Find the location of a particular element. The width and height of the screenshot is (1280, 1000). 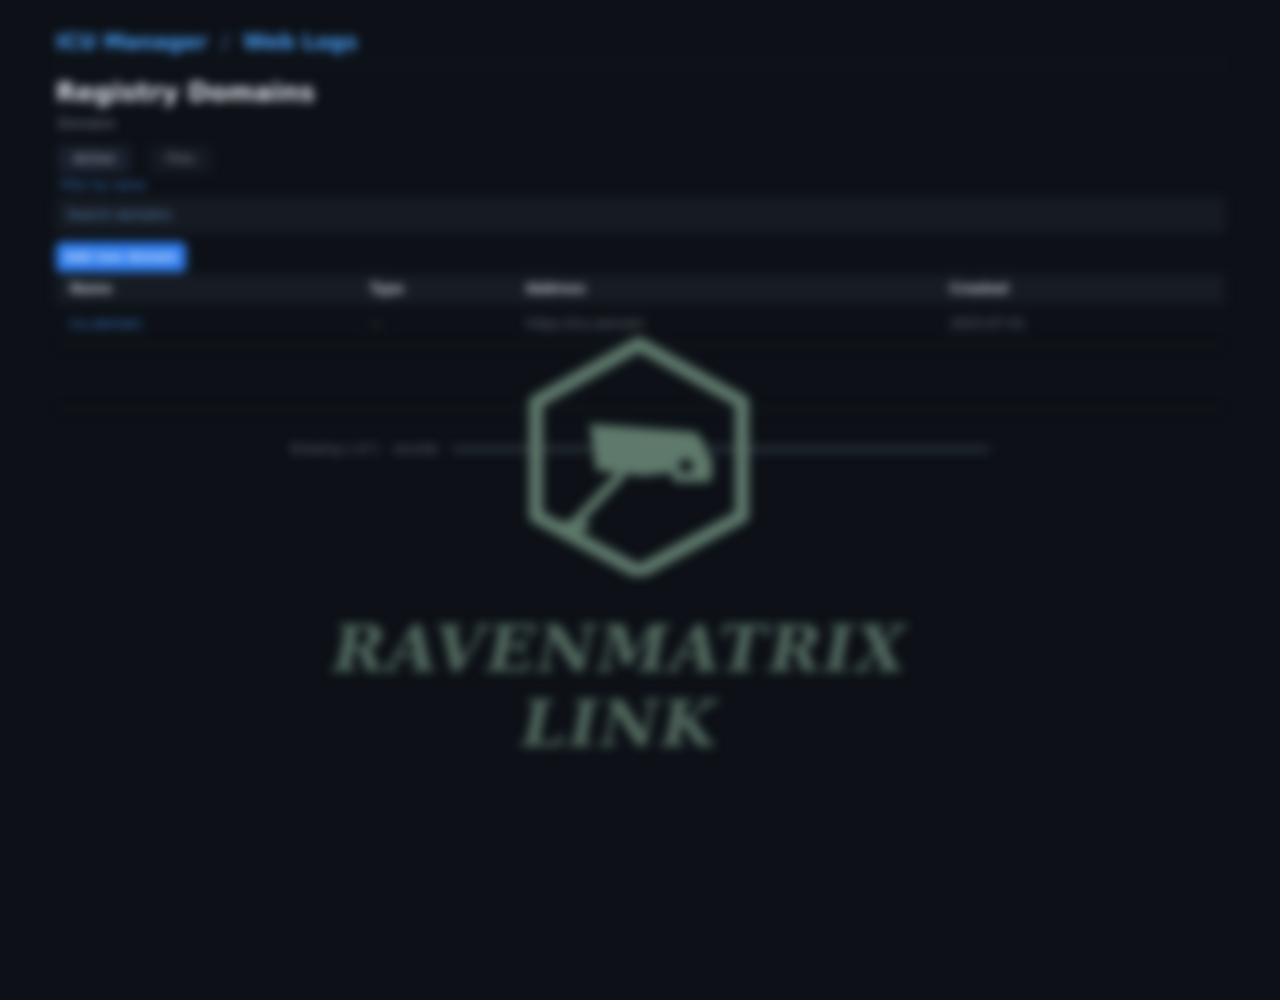

watermark-text: RAVENMATRIX LINK is located at coordinates (620, 687).